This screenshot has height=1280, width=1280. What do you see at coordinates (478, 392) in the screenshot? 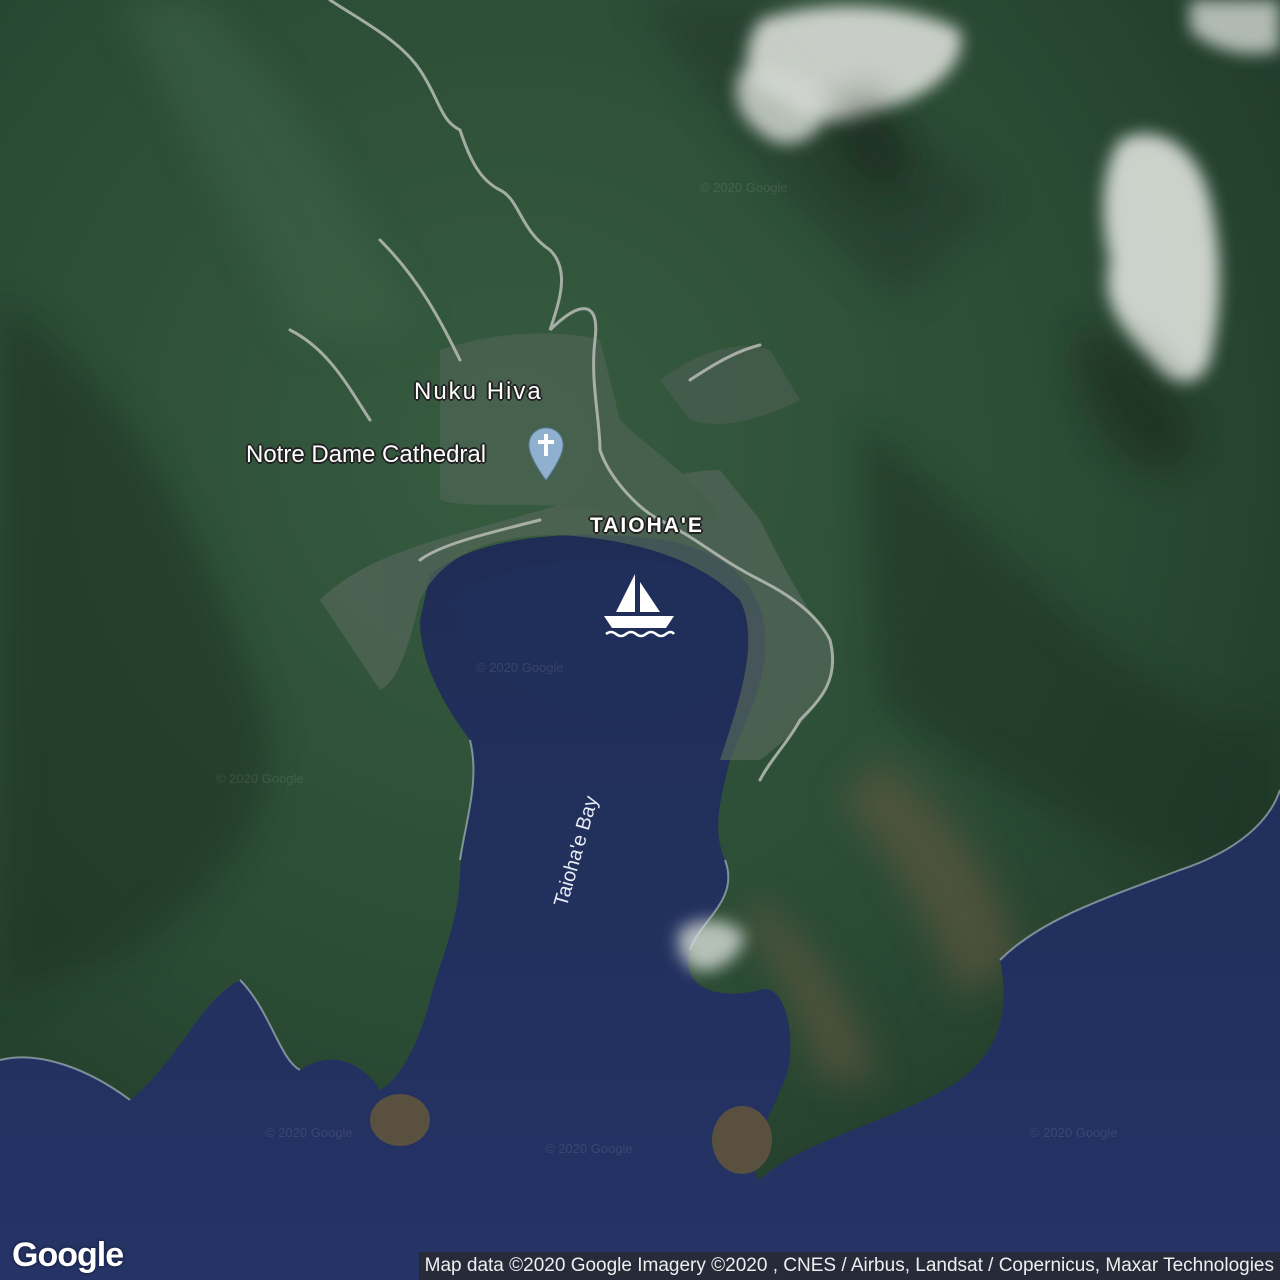
I see `island-label: Nuku Hiva` at bounding box center [478, 392].